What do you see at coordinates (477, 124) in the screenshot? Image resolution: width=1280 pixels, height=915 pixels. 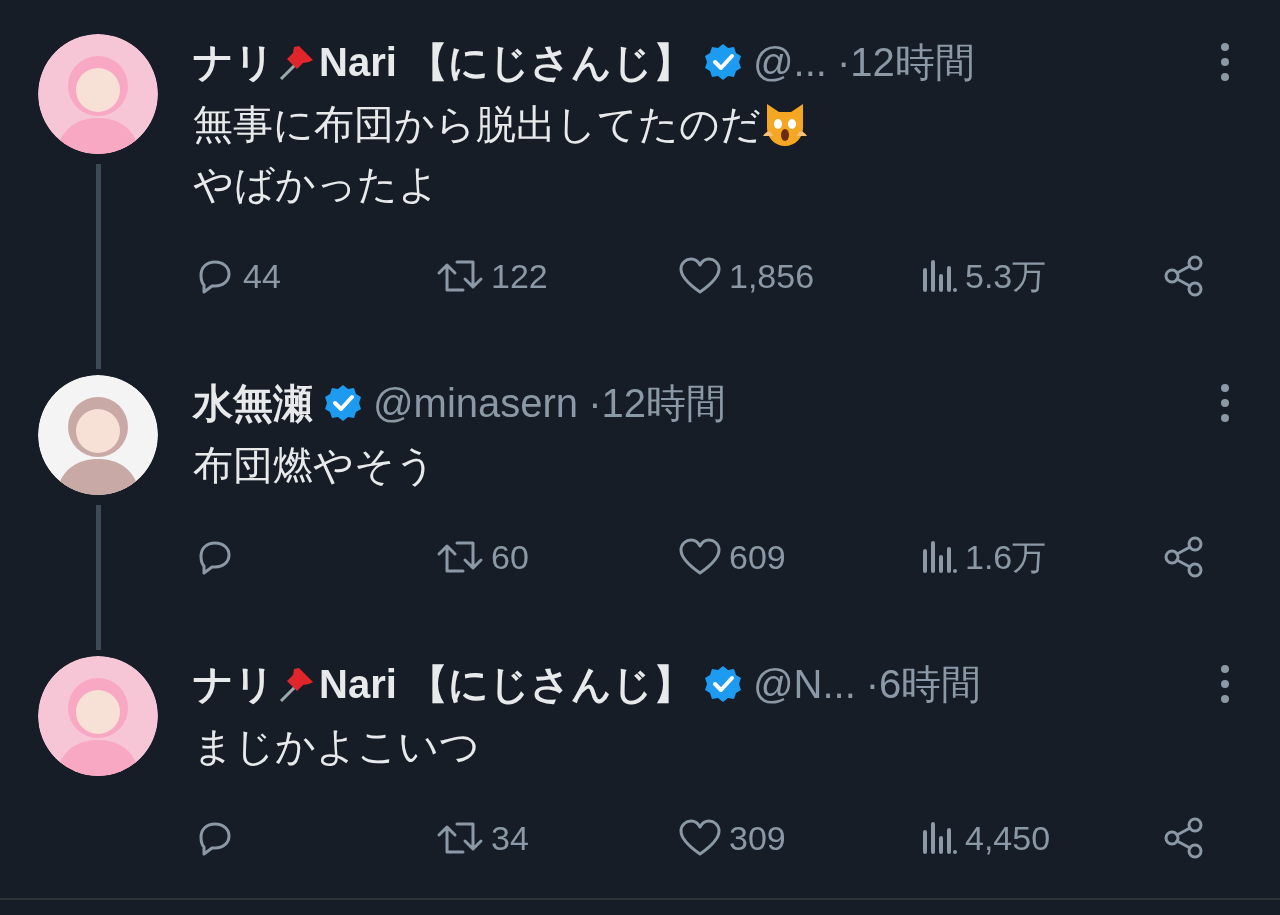 I see `tweet-text: 無事に布団から脱出してたのだ` at bounding box center [477, 124].